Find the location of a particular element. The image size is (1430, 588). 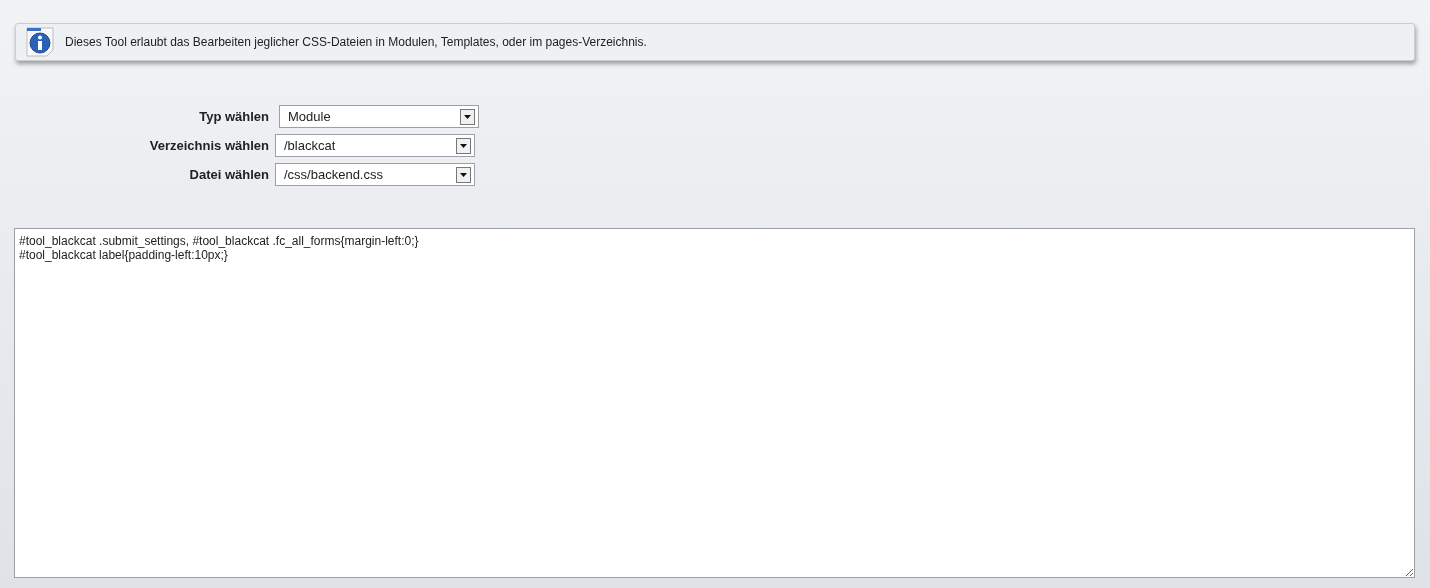

field-label: Typ wählen is located at coordinates (233, 116).